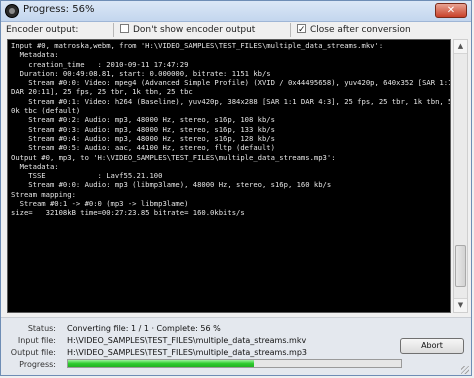  I want to click on scroll-down-icon: ▼, so click(460, 305).